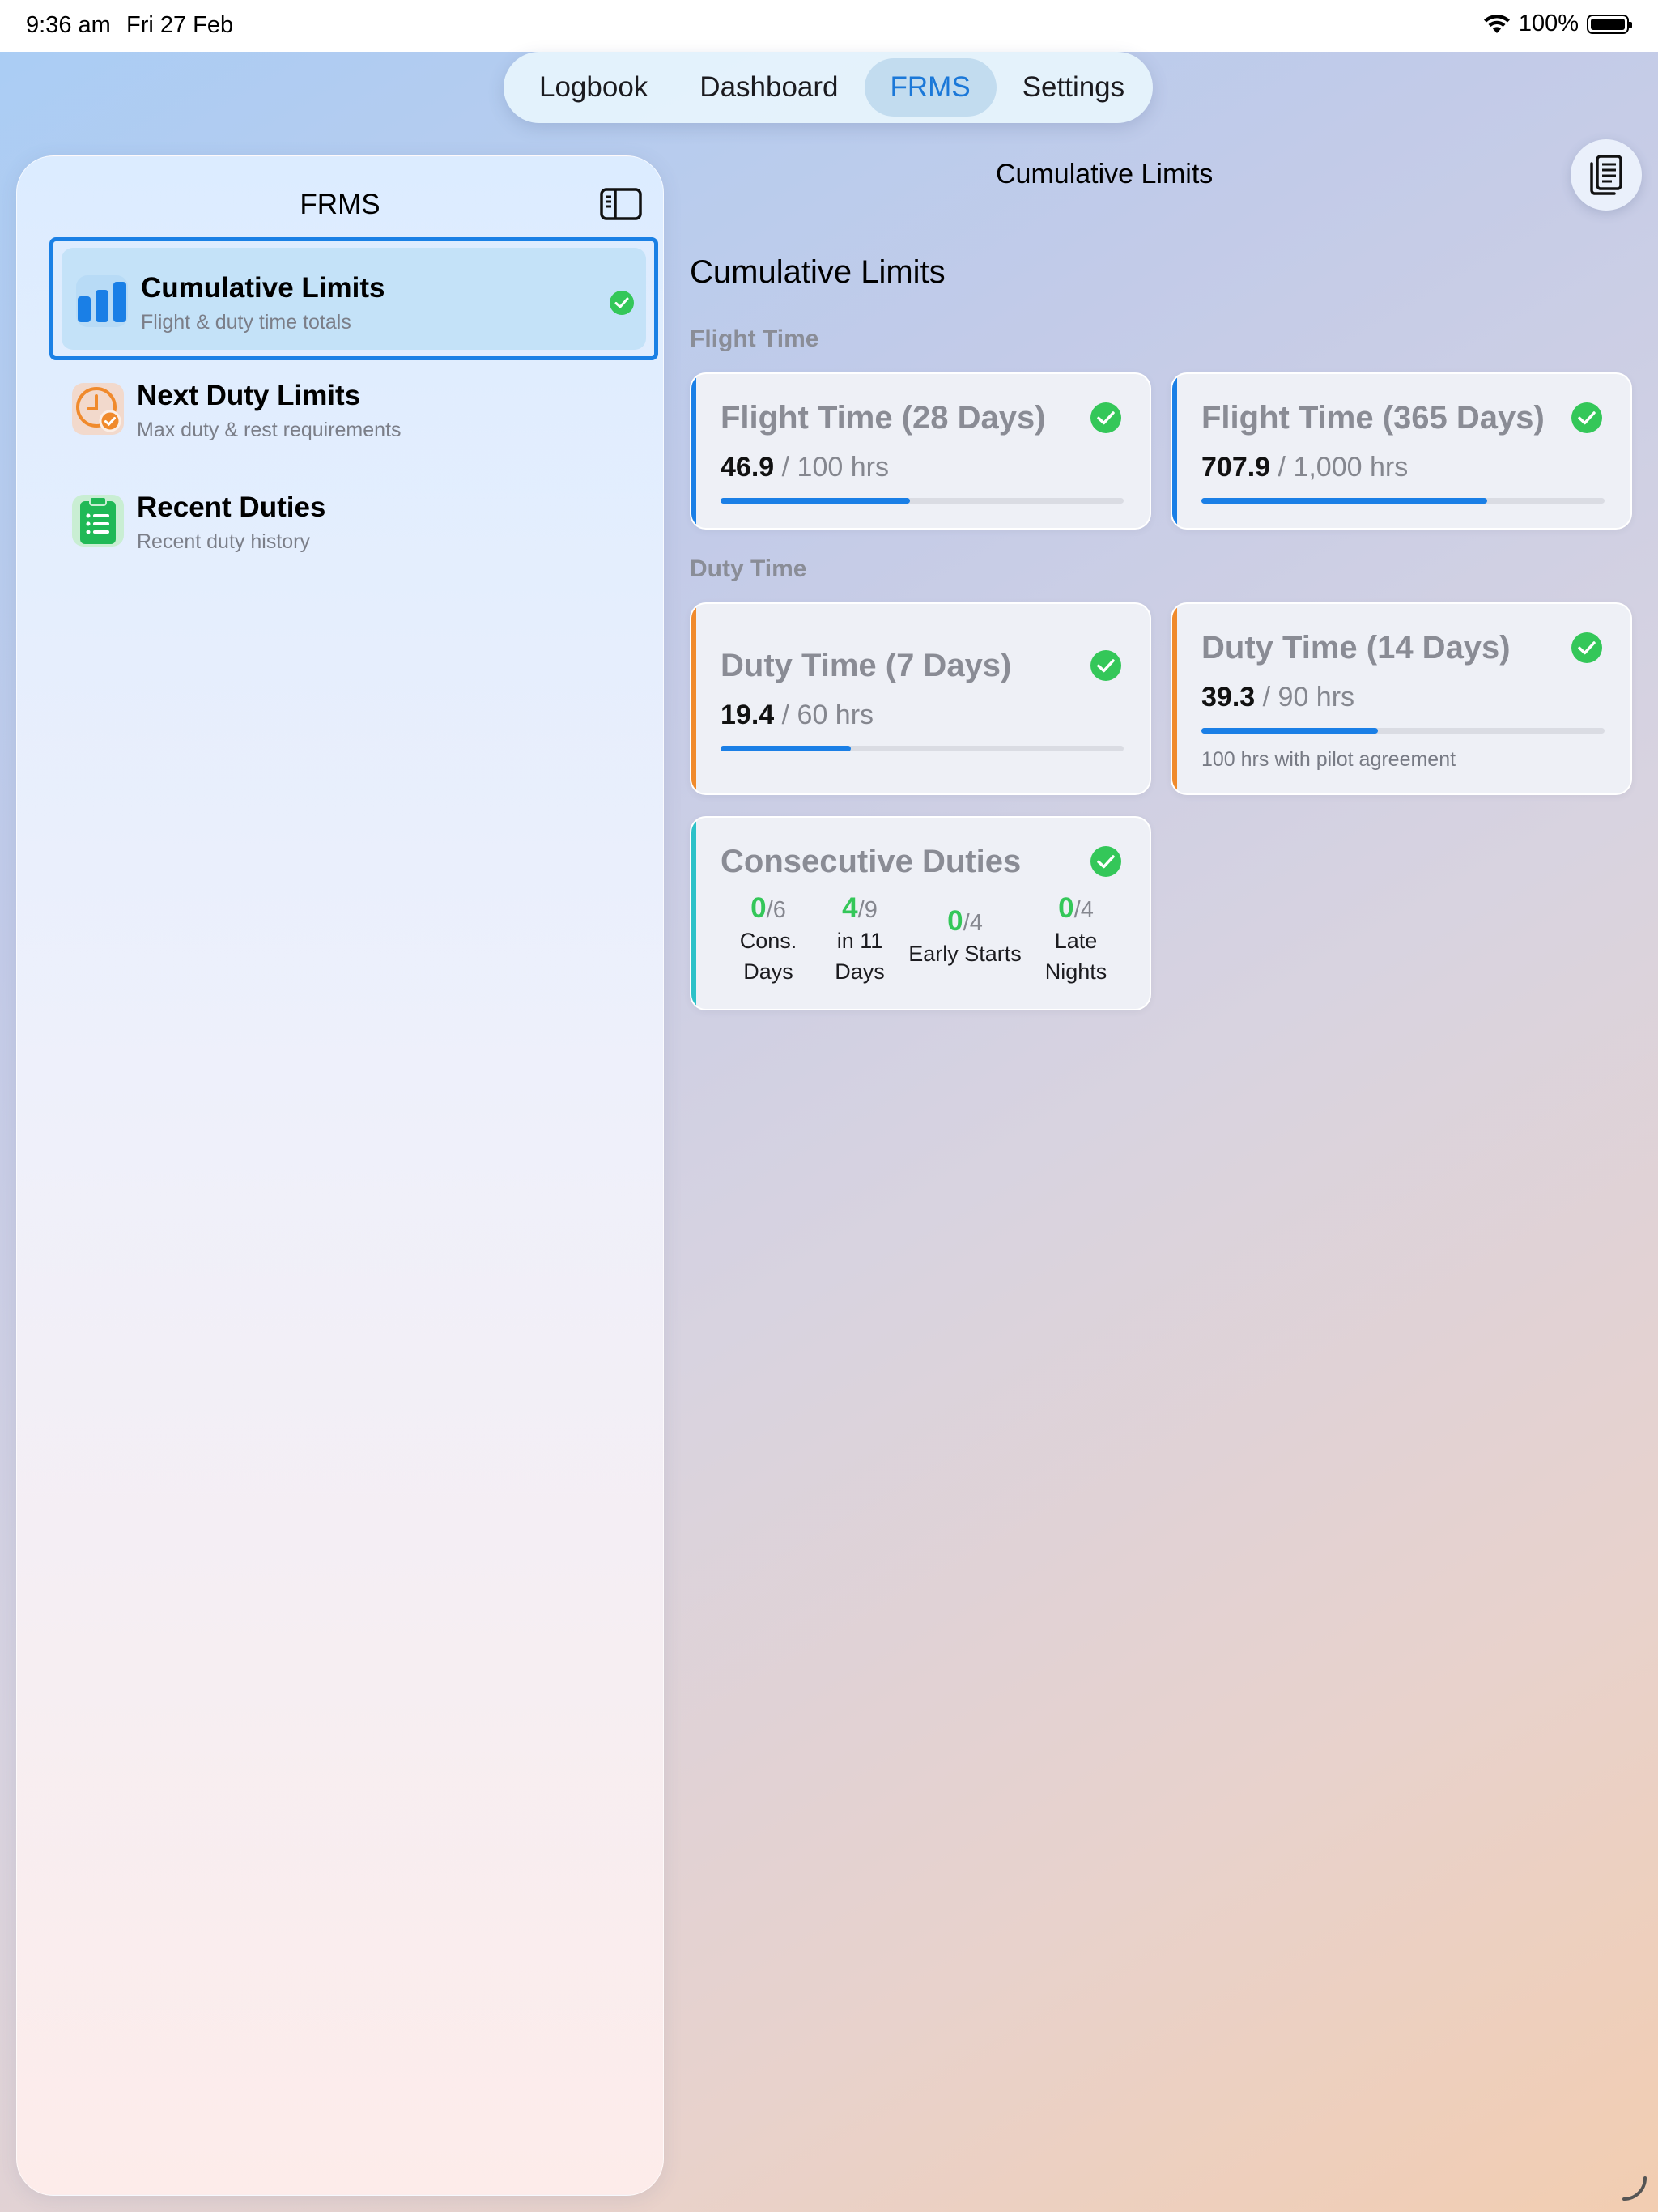  I want to click on stat-max: /6, so click(776, 910).